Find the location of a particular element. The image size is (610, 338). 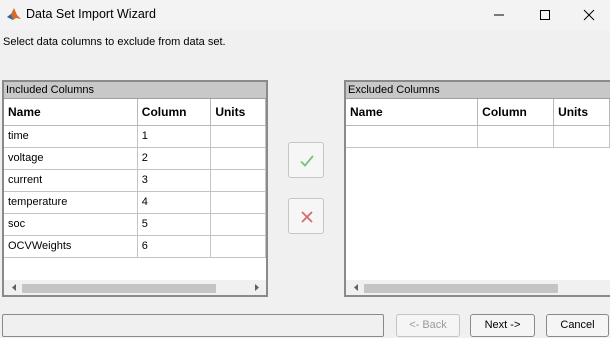

cell-column: 4 is located at coordinates (174, 202).